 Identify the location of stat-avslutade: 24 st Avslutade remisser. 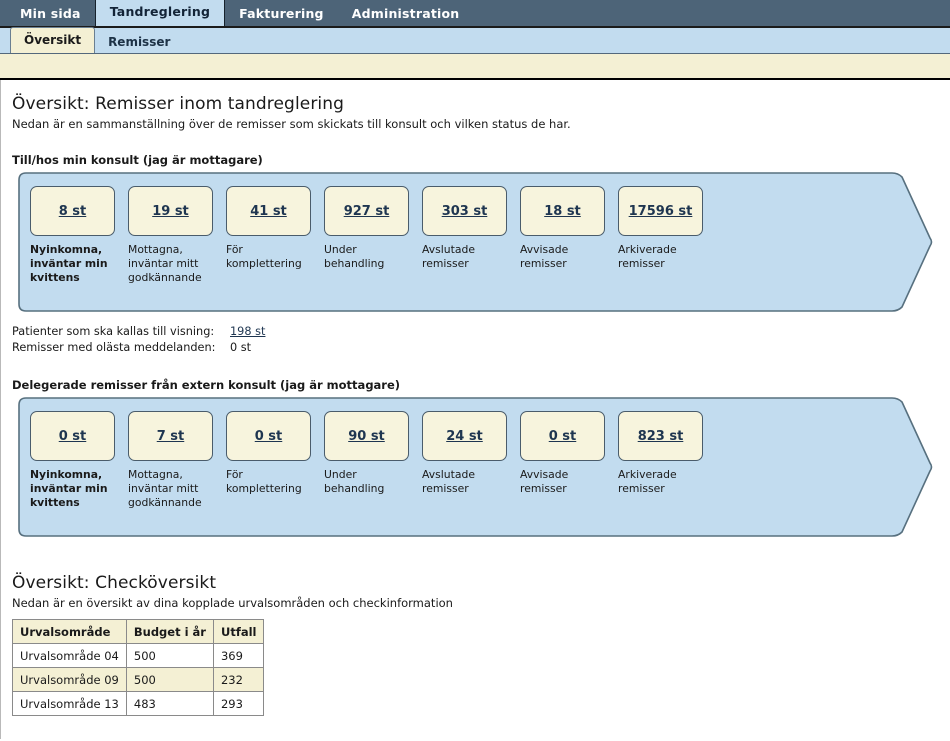
(464, 460).